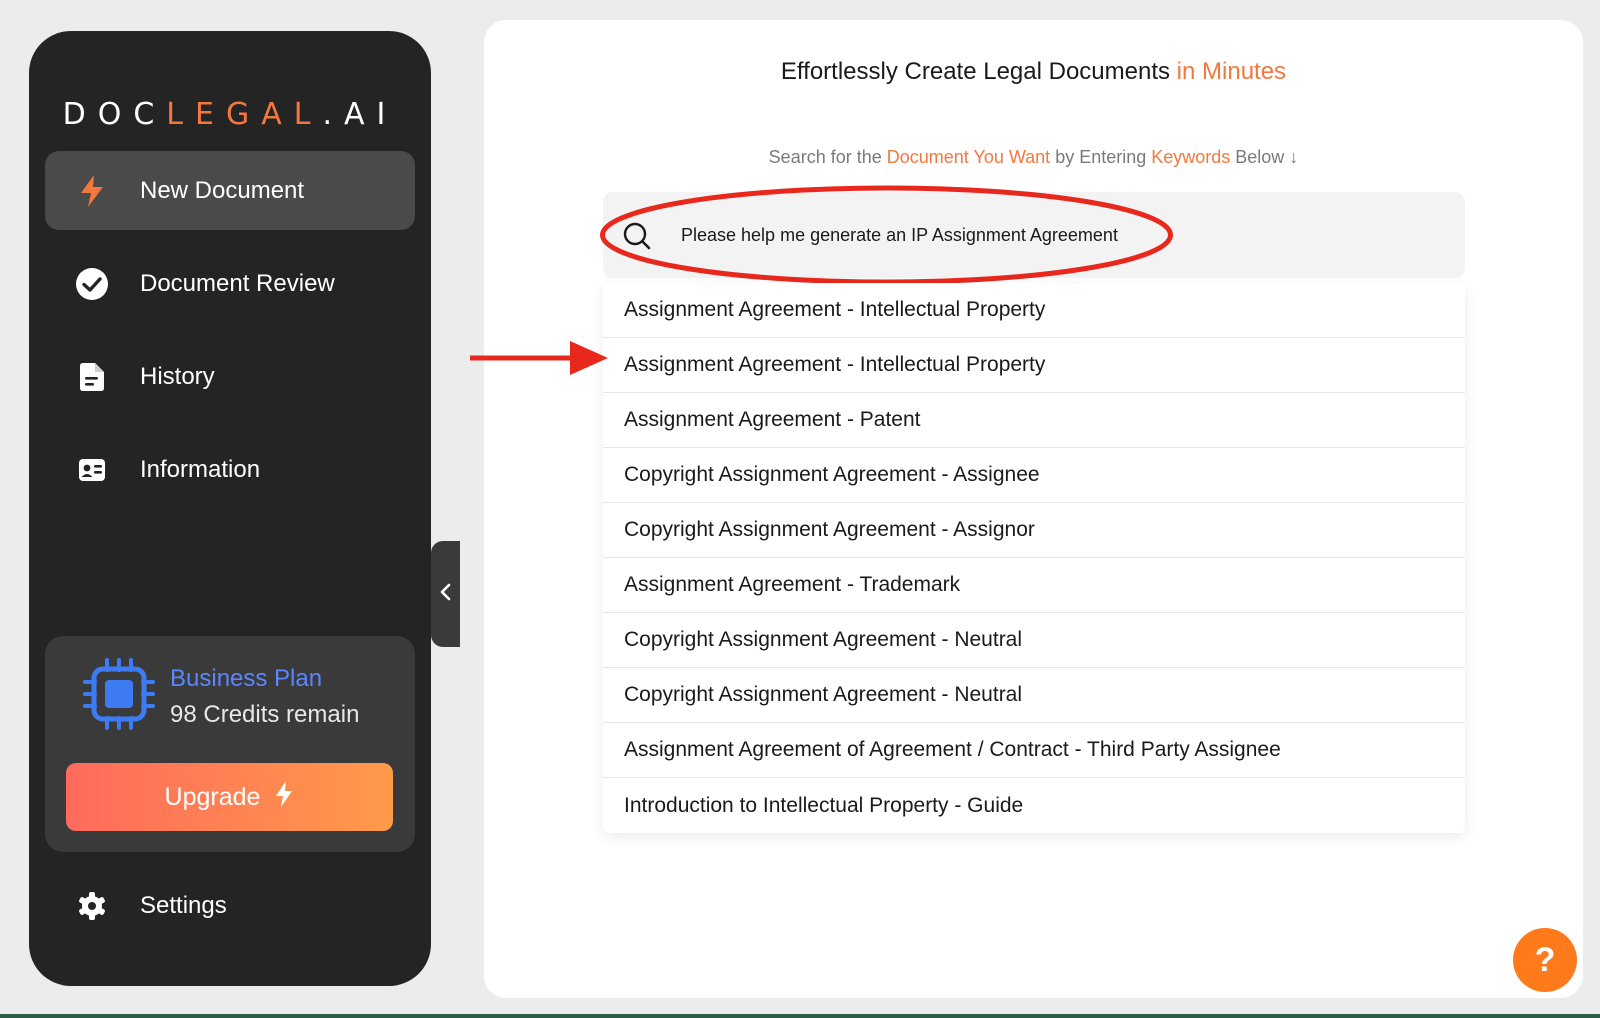 The height and width of the screenshot is (1018, 1600). I want to click on logo: DOCLEGAL.AI, so click(230, 114).